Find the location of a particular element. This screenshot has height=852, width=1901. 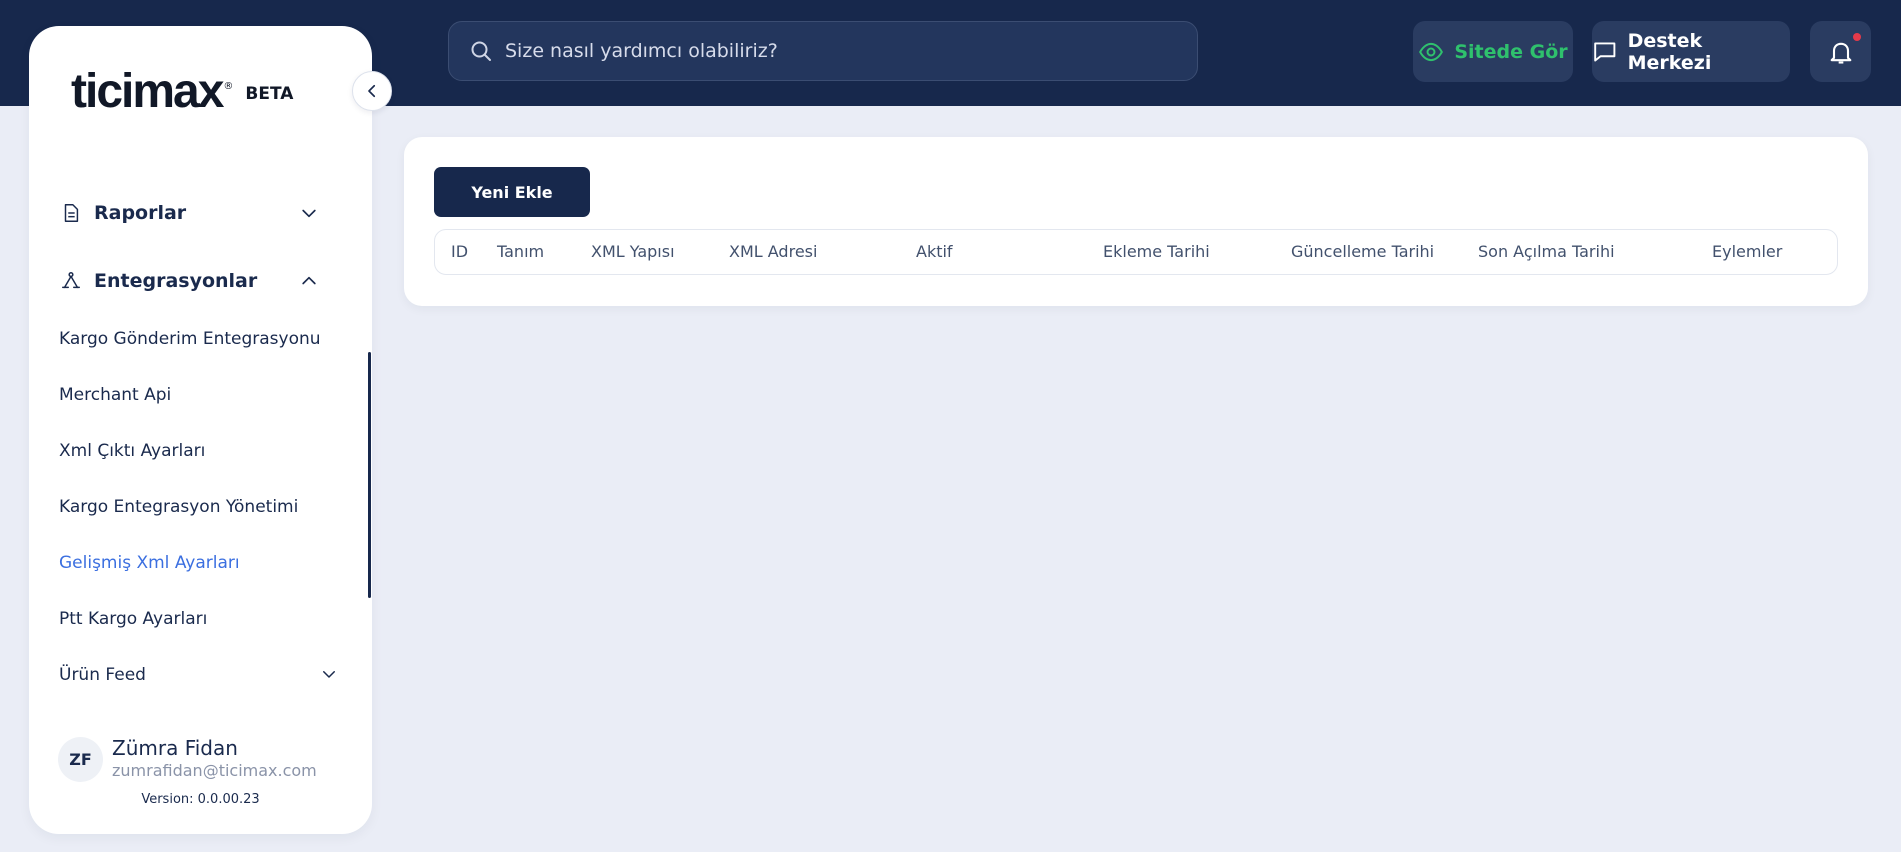

chevron-up-icon is located at coordinates (309, 280).